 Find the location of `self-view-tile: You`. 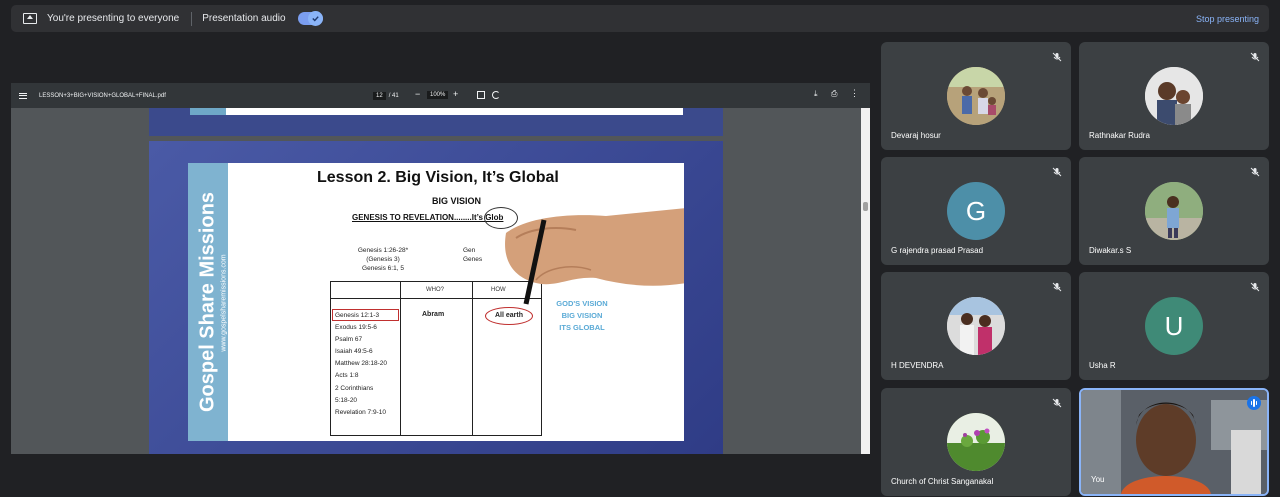

self-view-tile: You is located at coordinates (1174, 442).